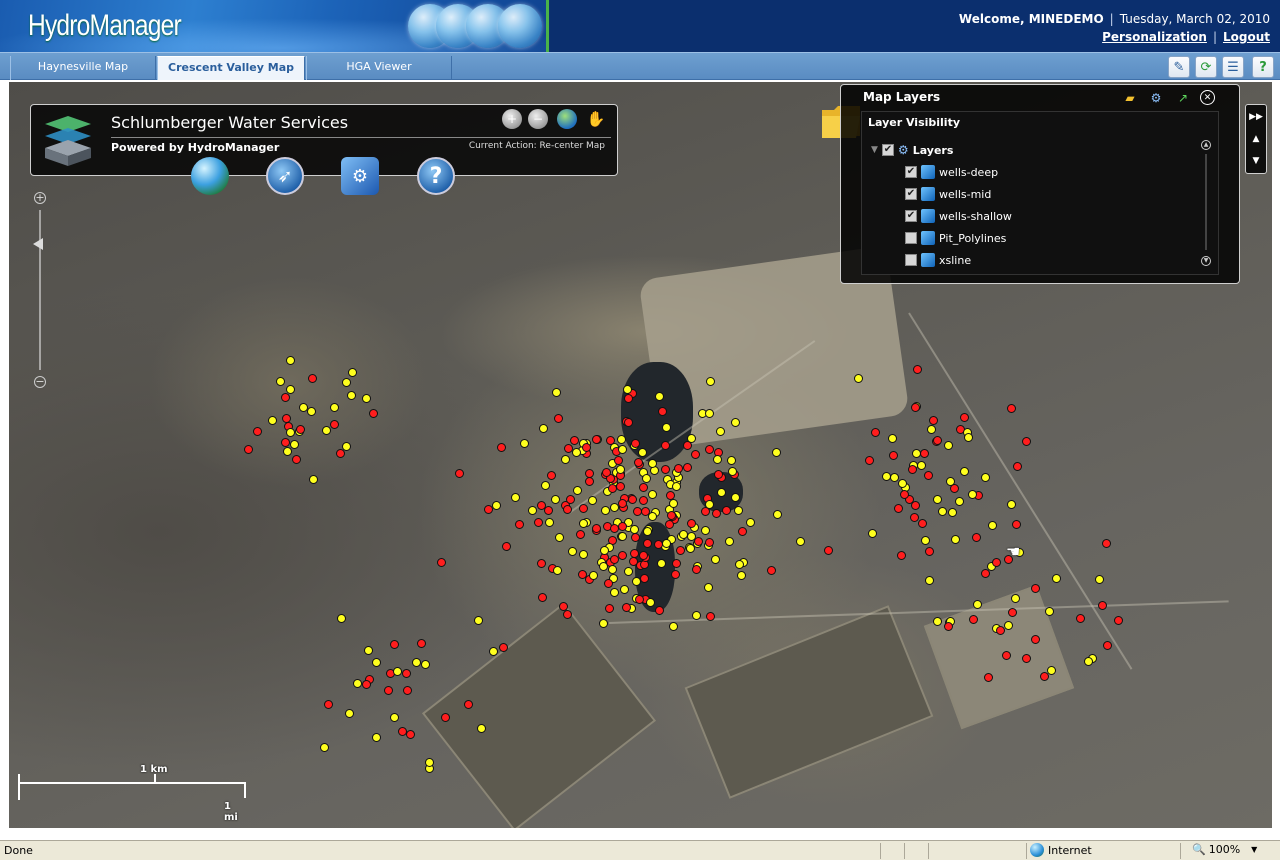  Describe the element at coordinates (231, 68) in the screenshot. I see `tab-crescent-valley-map: Crescent Valley Map` at that location.